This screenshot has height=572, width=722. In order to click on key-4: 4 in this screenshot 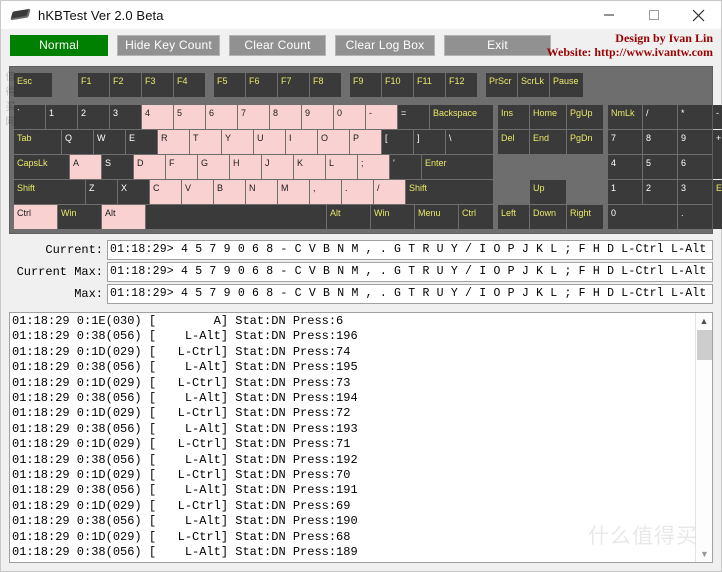, I will do `click(157, 117)`.